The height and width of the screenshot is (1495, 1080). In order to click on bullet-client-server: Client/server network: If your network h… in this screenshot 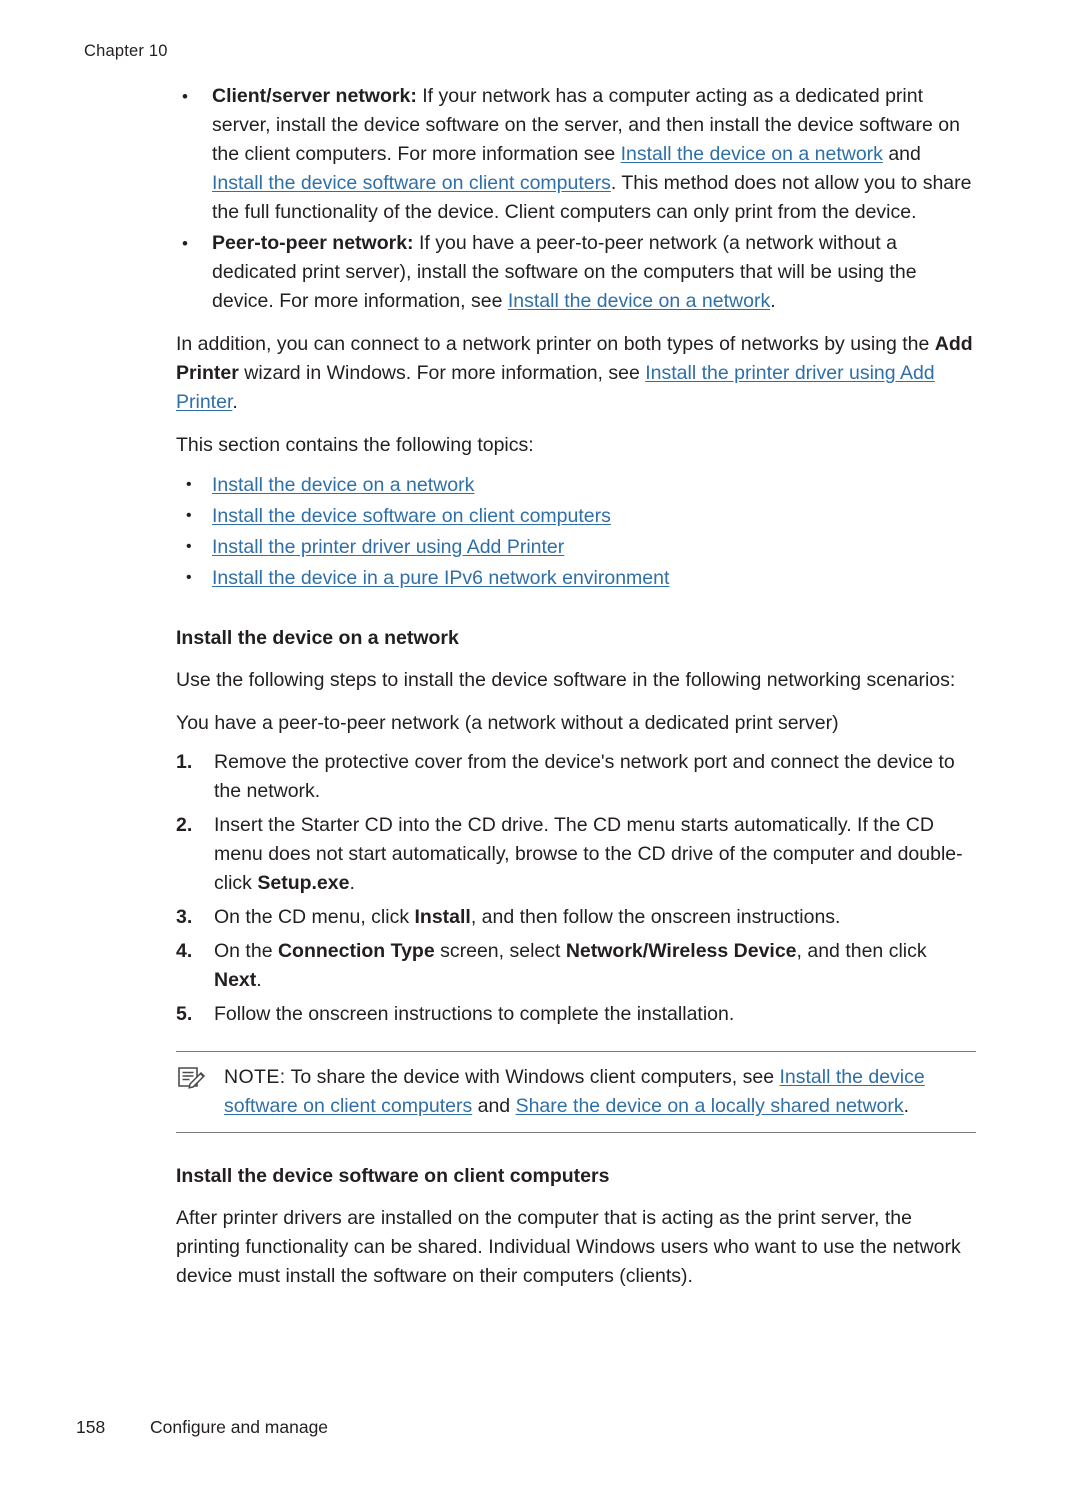, I will do `click(576, 154)`.